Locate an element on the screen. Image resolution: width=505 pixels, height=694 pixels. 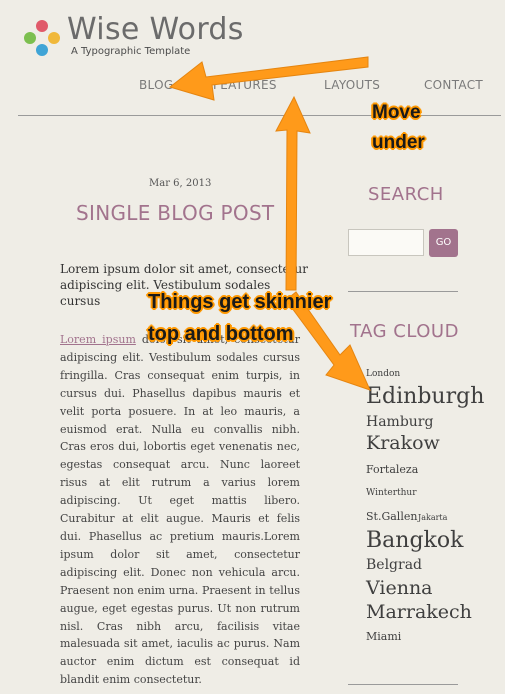
annotation-move-under-line2: under is located at coordinates (398, 142).